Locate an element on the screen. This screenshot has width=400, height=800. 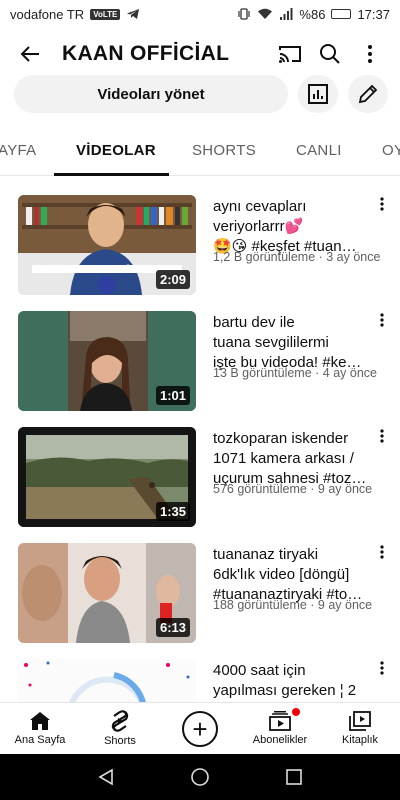
battery-percent: %86 is located at coordinates (312, 14).